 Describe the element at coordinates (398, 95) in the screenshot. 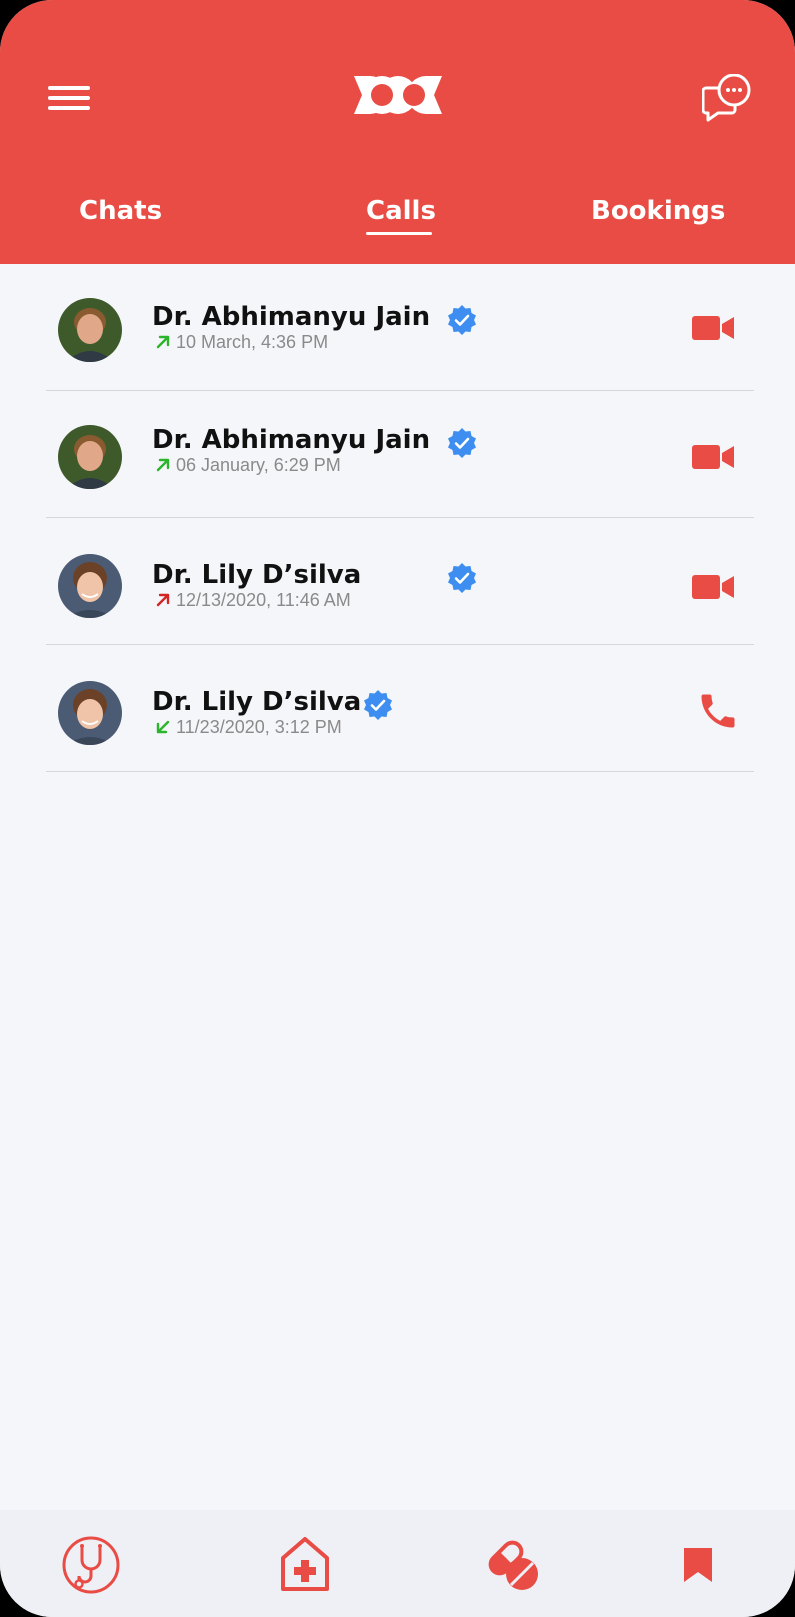

I see `doc-logo-icon` at that location.